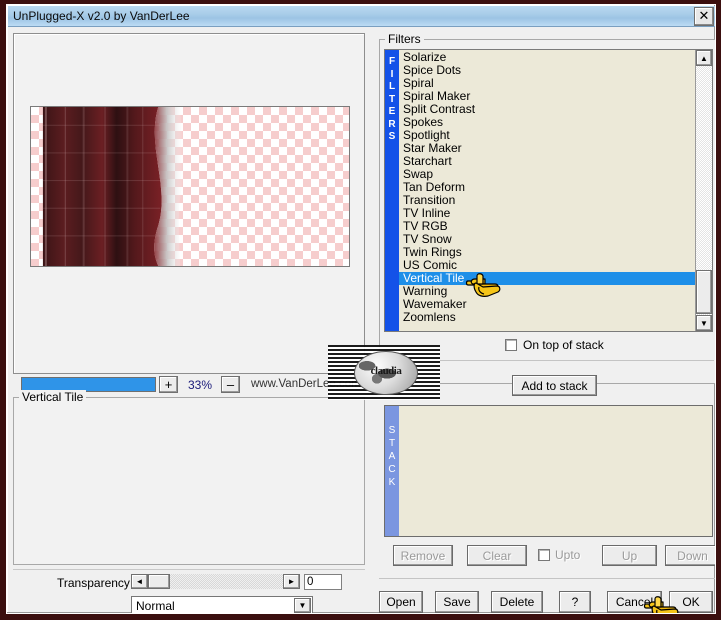 The image size is (721, 620). What do you see at coordinates (392, 124) in the screenshot?
I see `vertical-label-char: R` at bounding box center [392, 124].